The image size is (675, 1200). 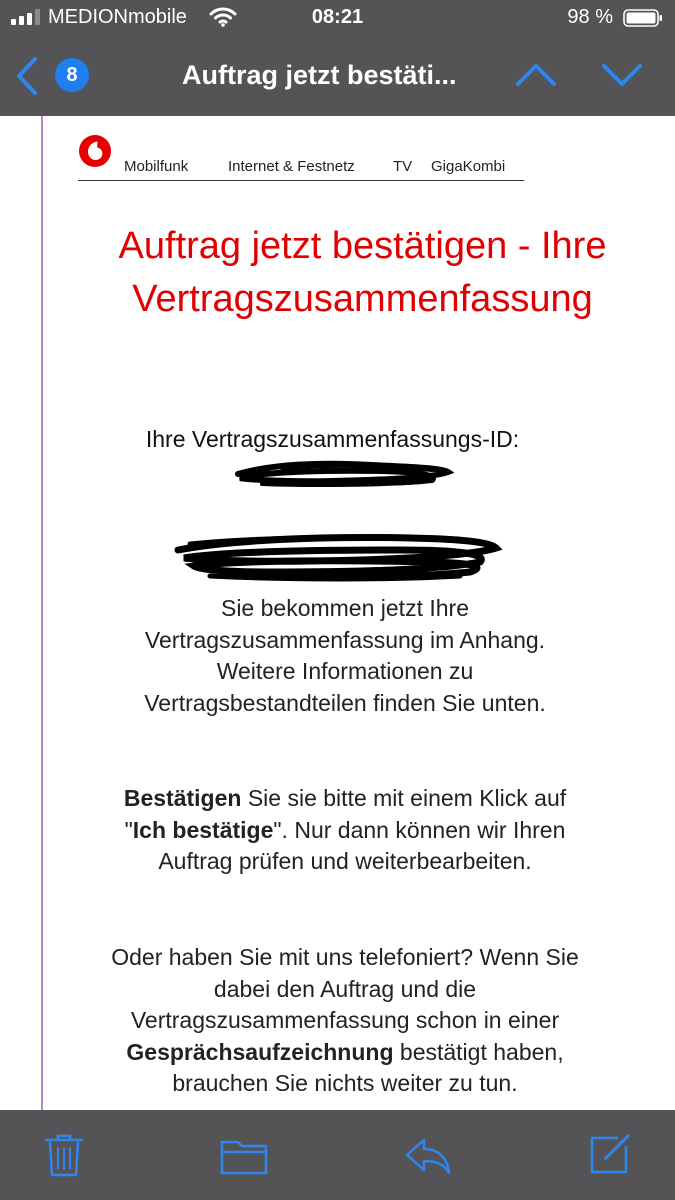 I want to click on trash-icon, so click(x=64, y=1155).